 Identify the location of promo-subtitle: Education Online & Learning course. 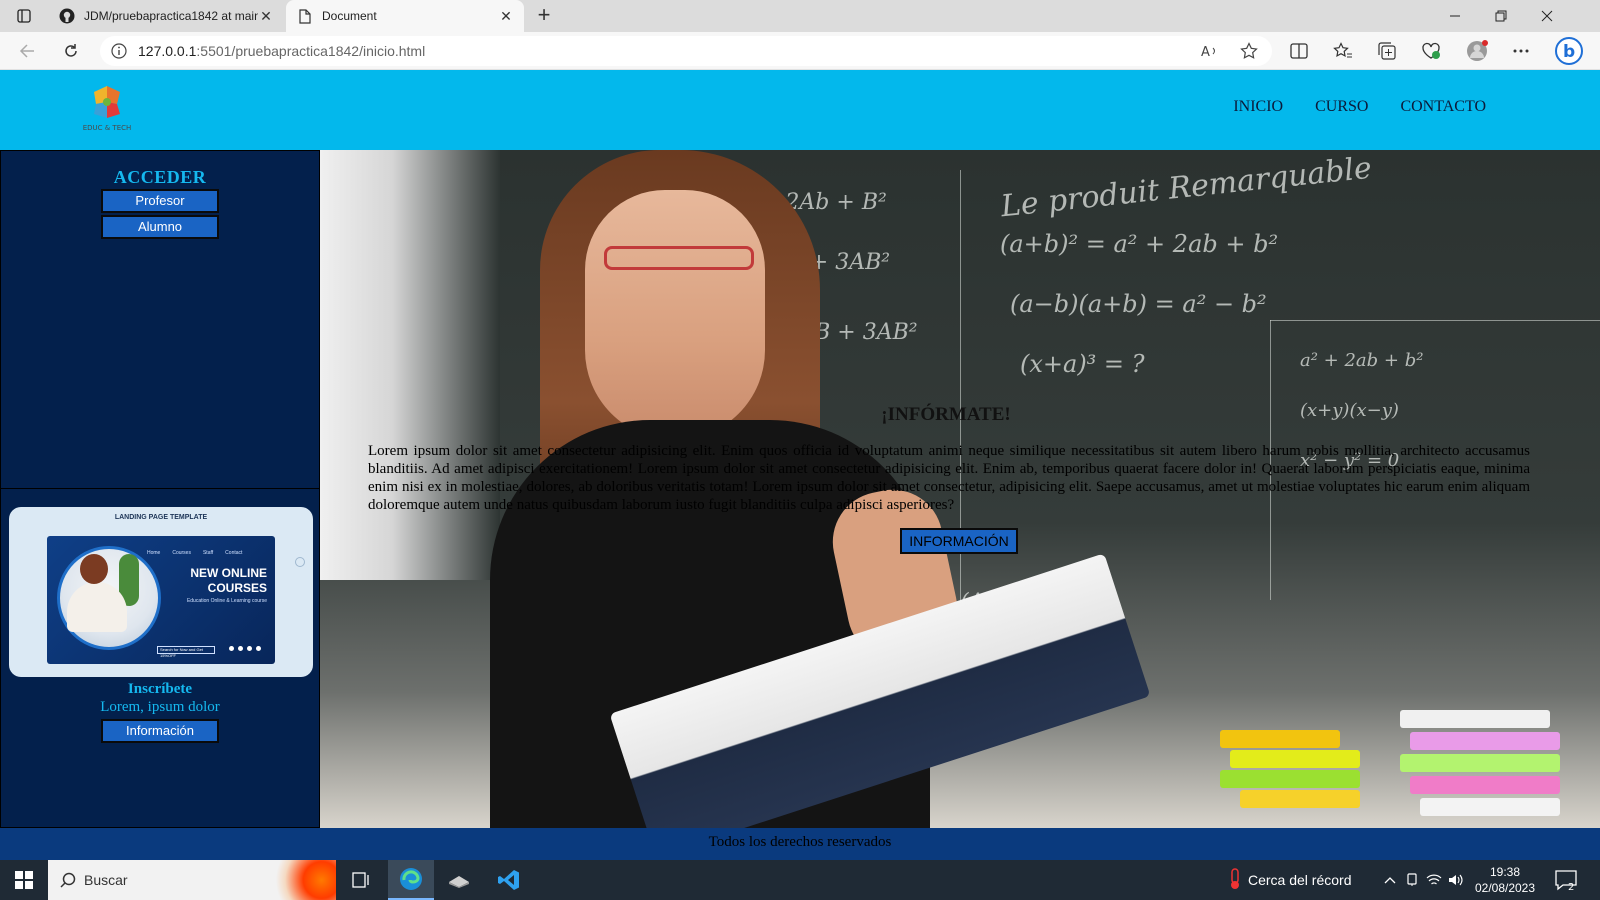
(226, 601).